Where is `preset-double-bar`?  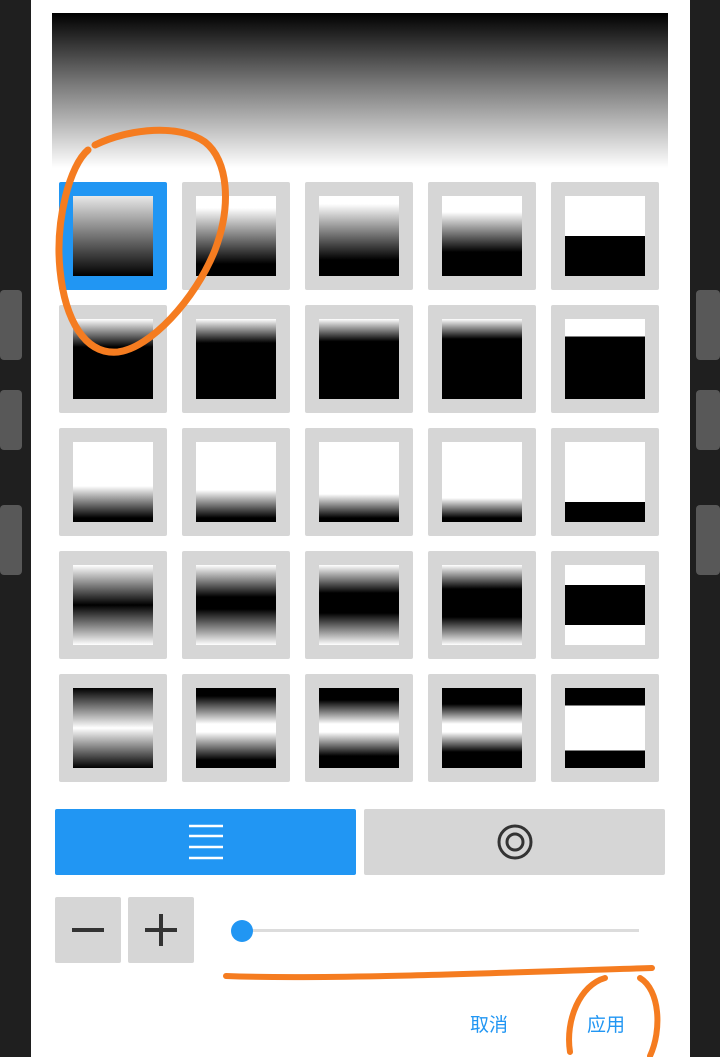
preset-double-bar is located at coordinates (605, 728).